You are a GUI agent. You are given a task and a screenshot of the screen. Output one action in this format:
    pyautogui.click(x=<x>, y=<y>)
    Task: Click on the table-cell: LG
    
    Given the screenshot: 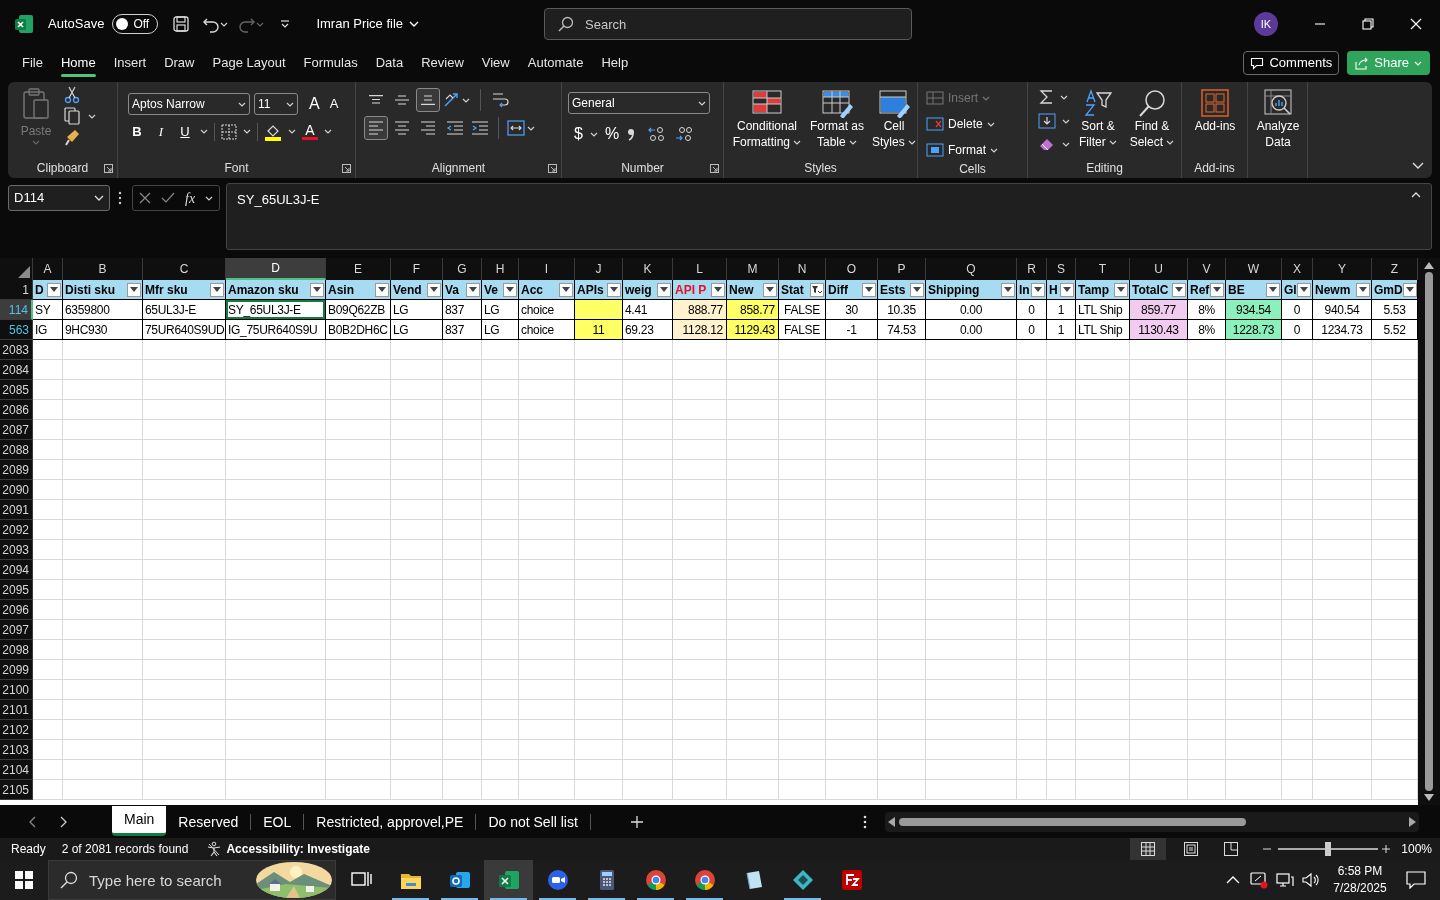 What is the action you would take?
    pyautogui.click(x=500, y=310)
    